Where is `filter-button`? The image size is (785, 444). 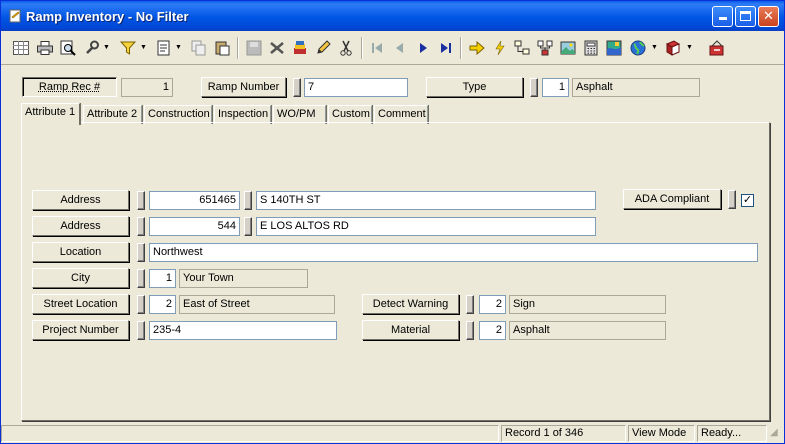 filter-button is located at coordinates (128, 48).